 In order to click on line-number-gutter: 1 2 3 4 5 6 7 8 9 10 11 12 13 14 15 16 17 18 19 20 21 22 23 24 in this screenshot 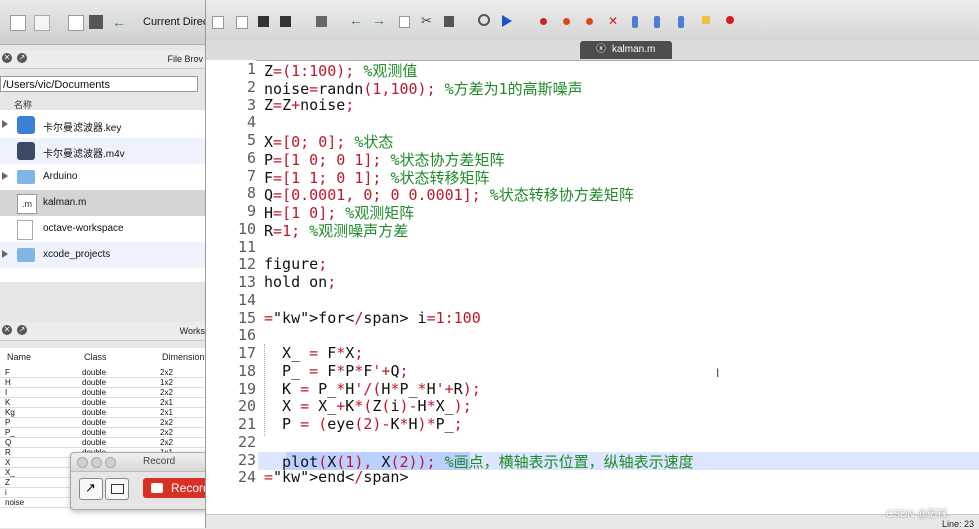, I will do `click(231, 290)`.